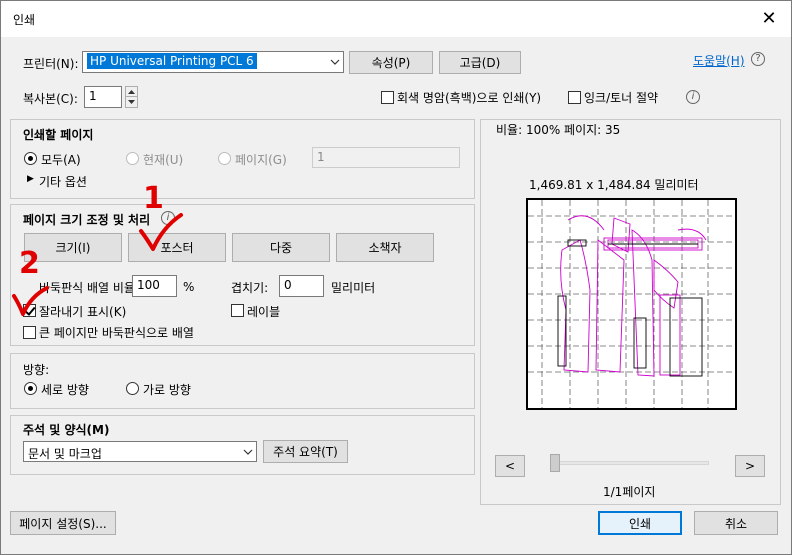 The width and height of the screenshot is (792, 555). Describe the element at coordinates (250, 288) in the screenshot. I see `overlap-label: 겹치기:` at that location.